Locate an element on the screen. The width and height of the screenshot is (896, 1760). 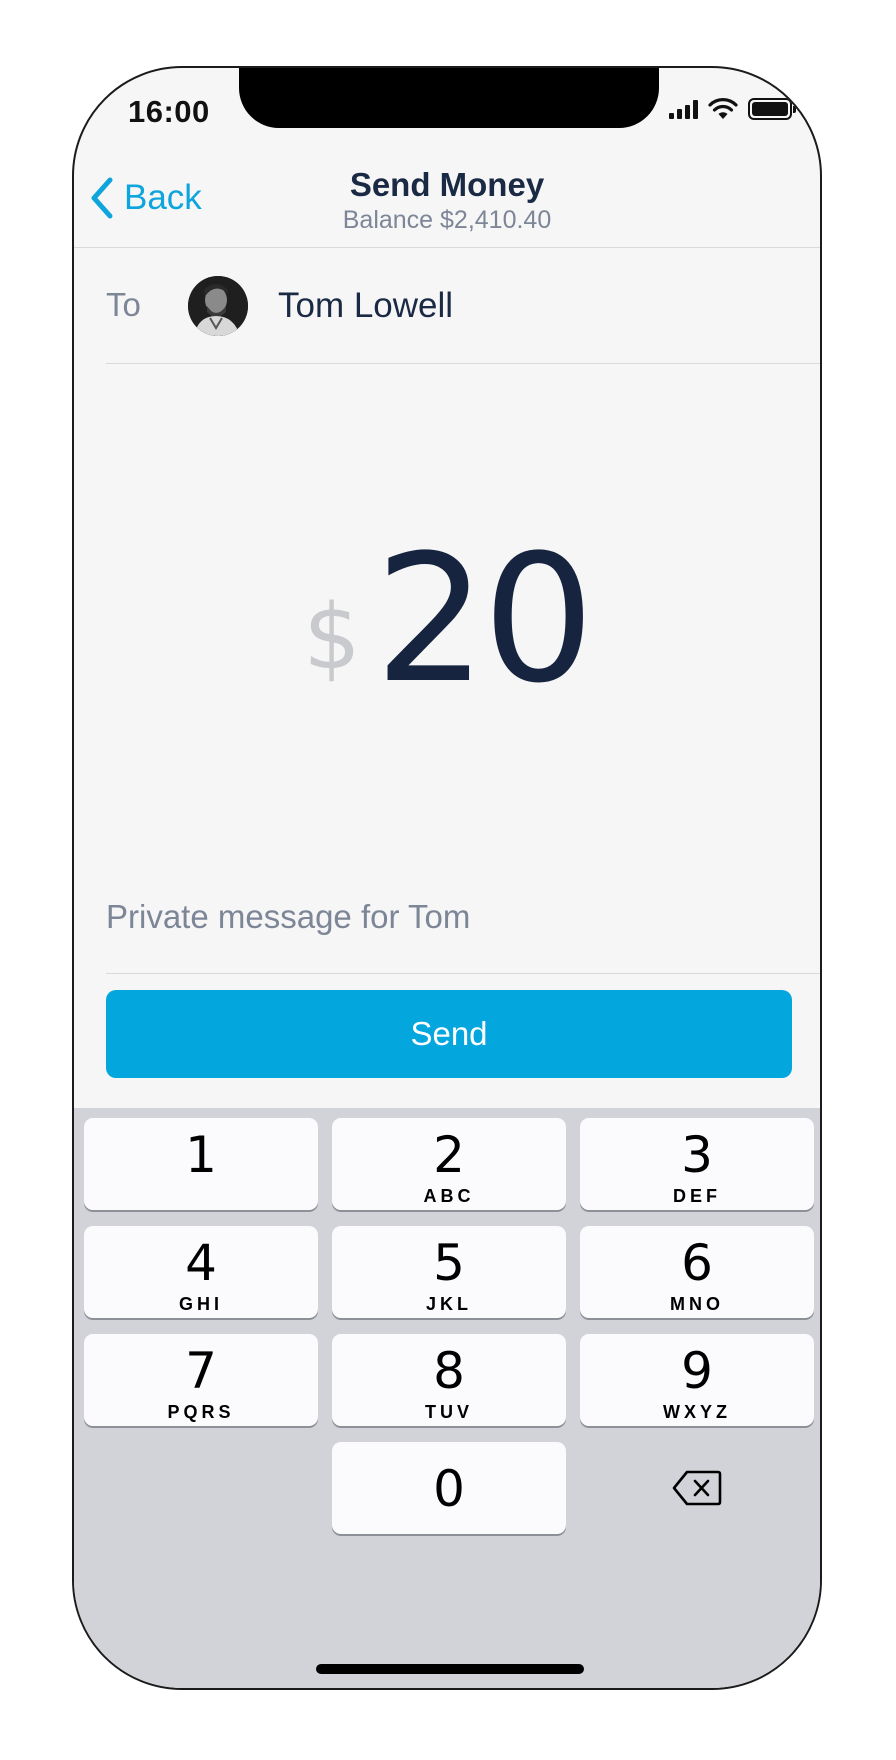
recipient-label: To is located at coordinates (123, 304).